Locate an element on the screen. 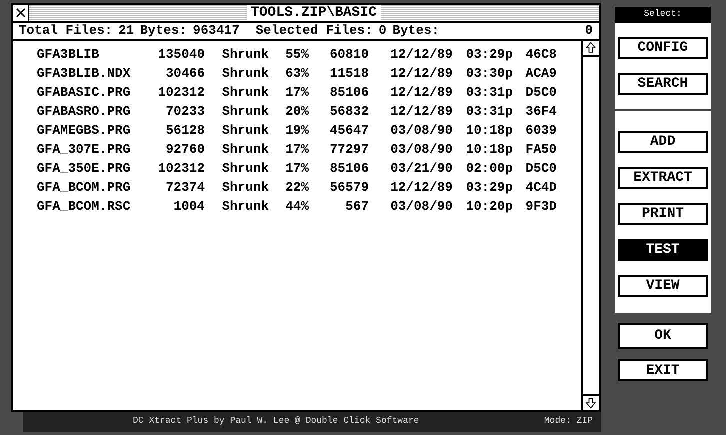  file-cell-text: GFA_BCOM.PRG is located at coordinates (84, 187).